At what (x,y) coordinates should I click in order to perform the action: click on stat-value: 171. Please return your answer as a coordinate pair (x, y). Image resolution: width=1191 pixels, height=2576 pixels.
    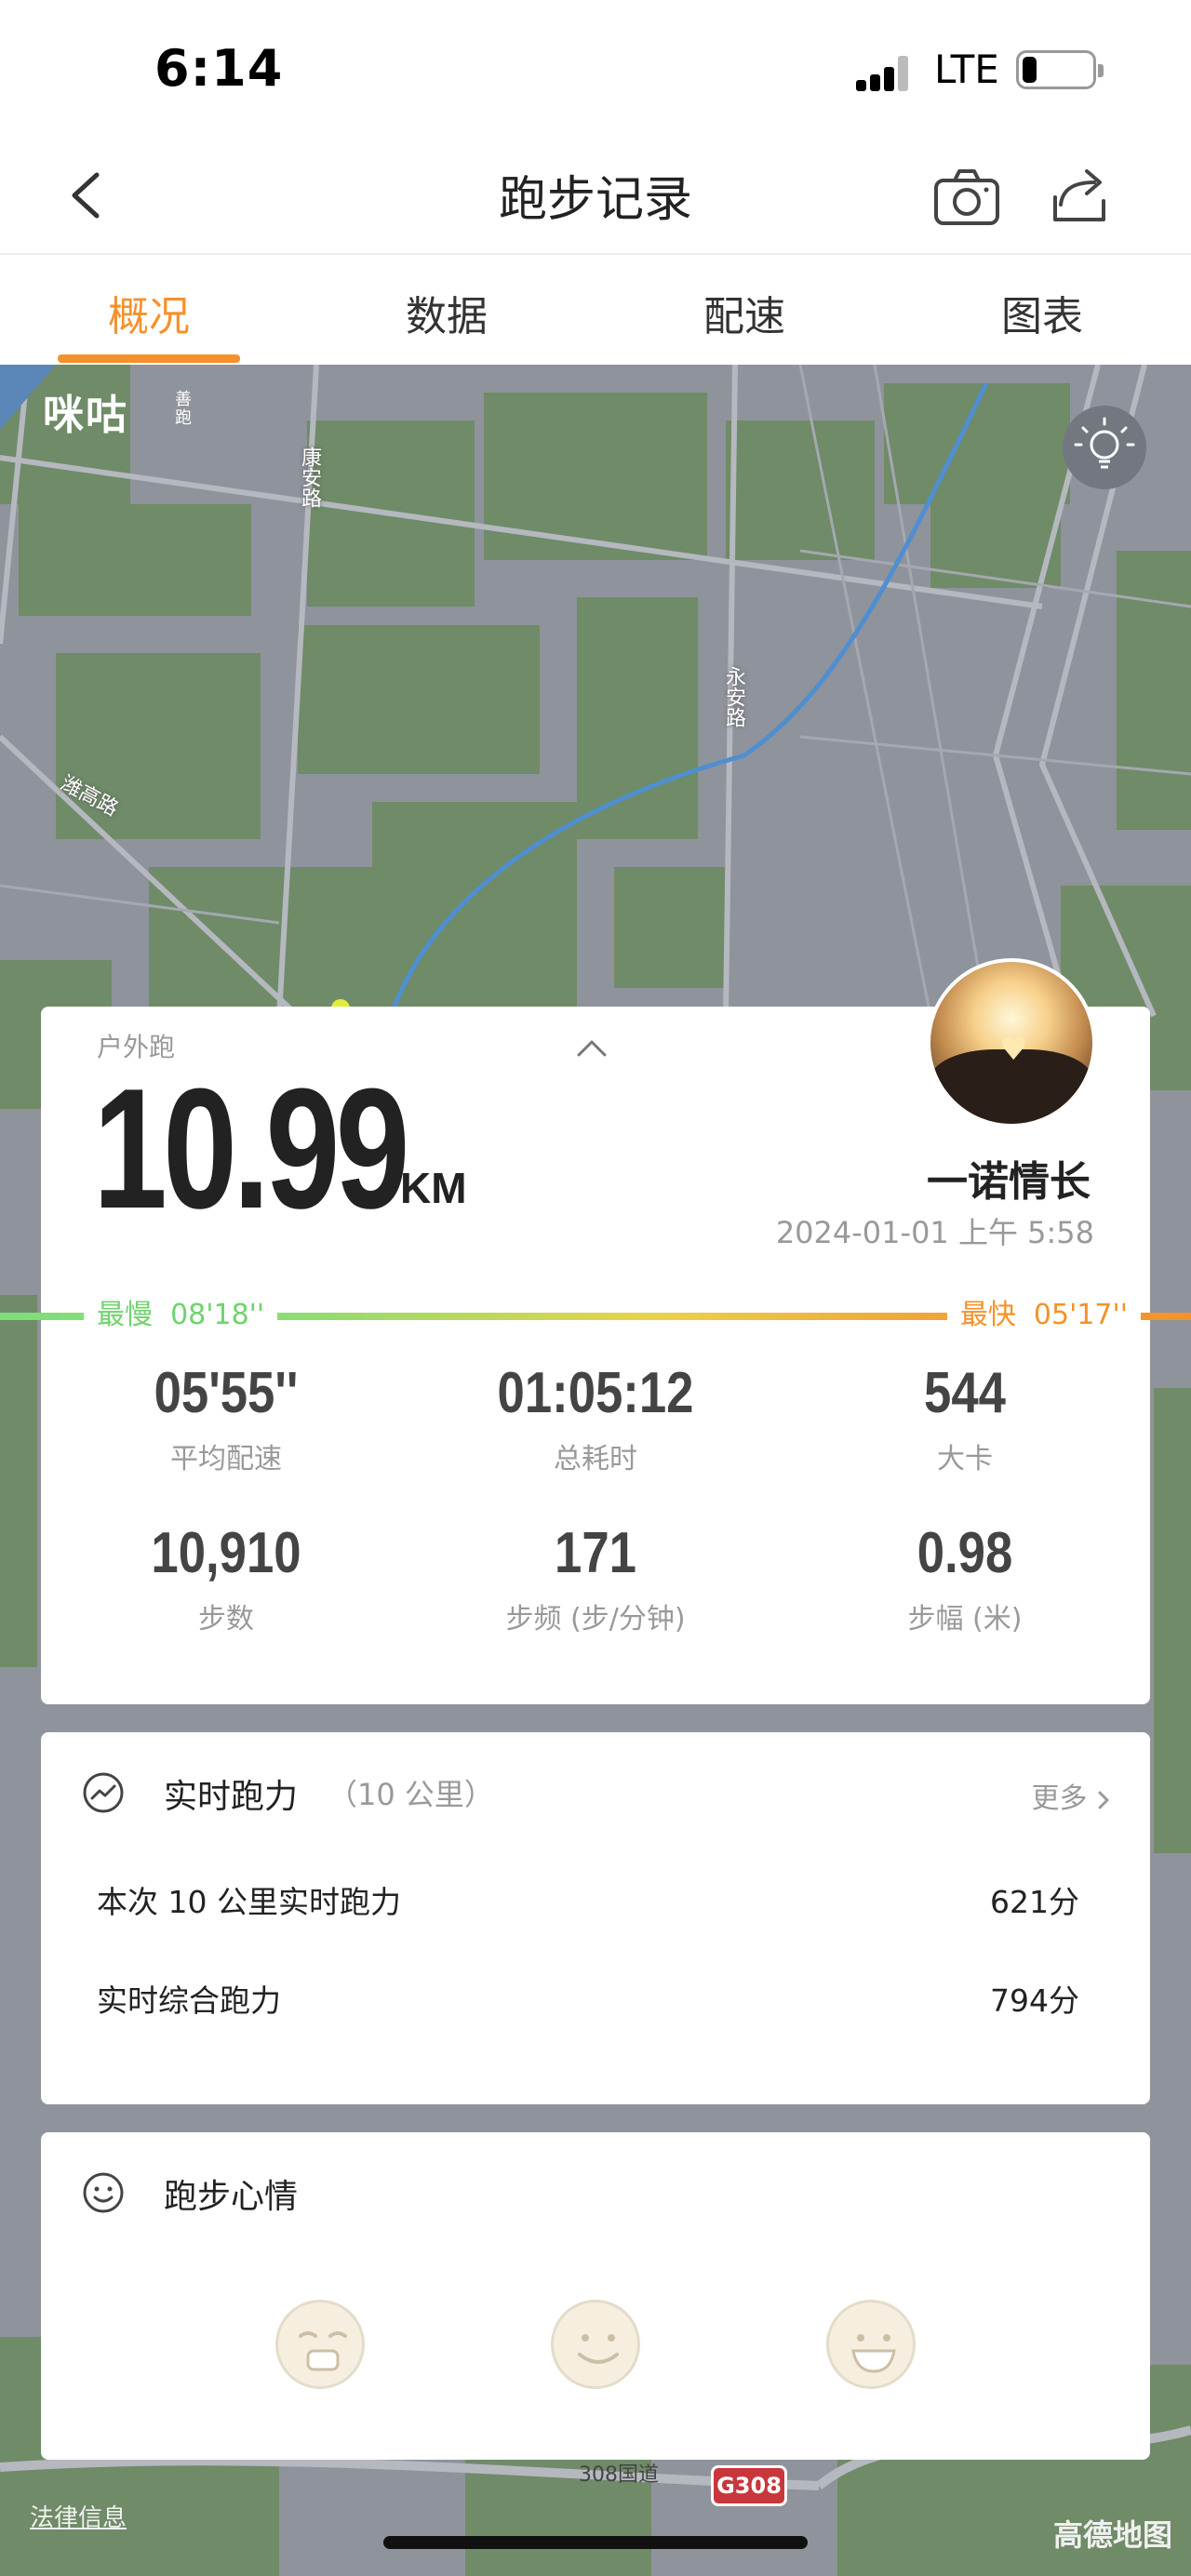
    Looking at the image, I should click on (595, 1553).